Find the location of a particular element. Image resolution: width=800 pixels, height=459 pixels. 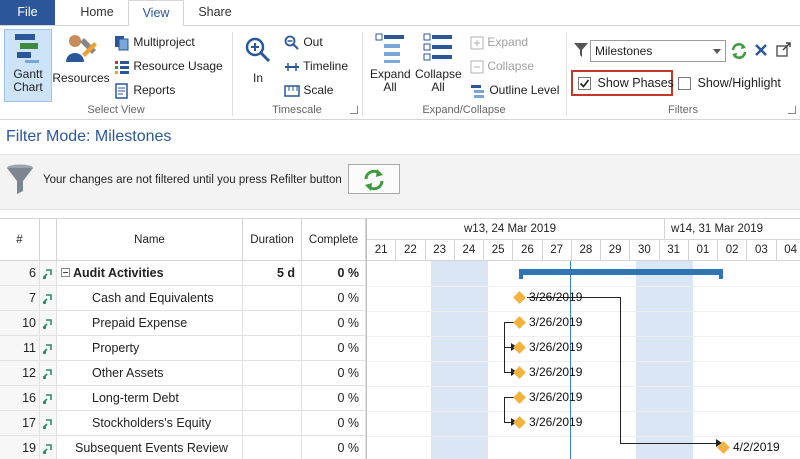

resource-usage-button: Resource Usage is located at coordinates (168, 66).